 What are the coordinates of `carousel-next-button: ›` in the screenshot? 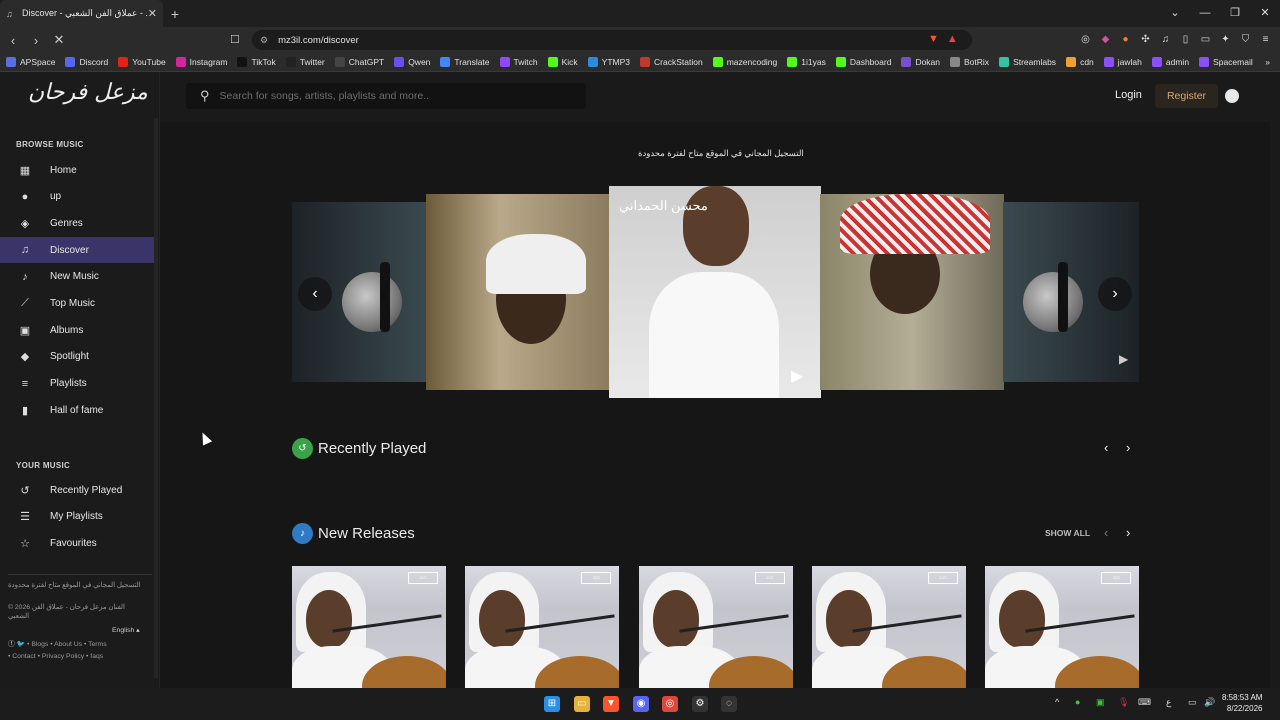 It's located at (1115, 294).